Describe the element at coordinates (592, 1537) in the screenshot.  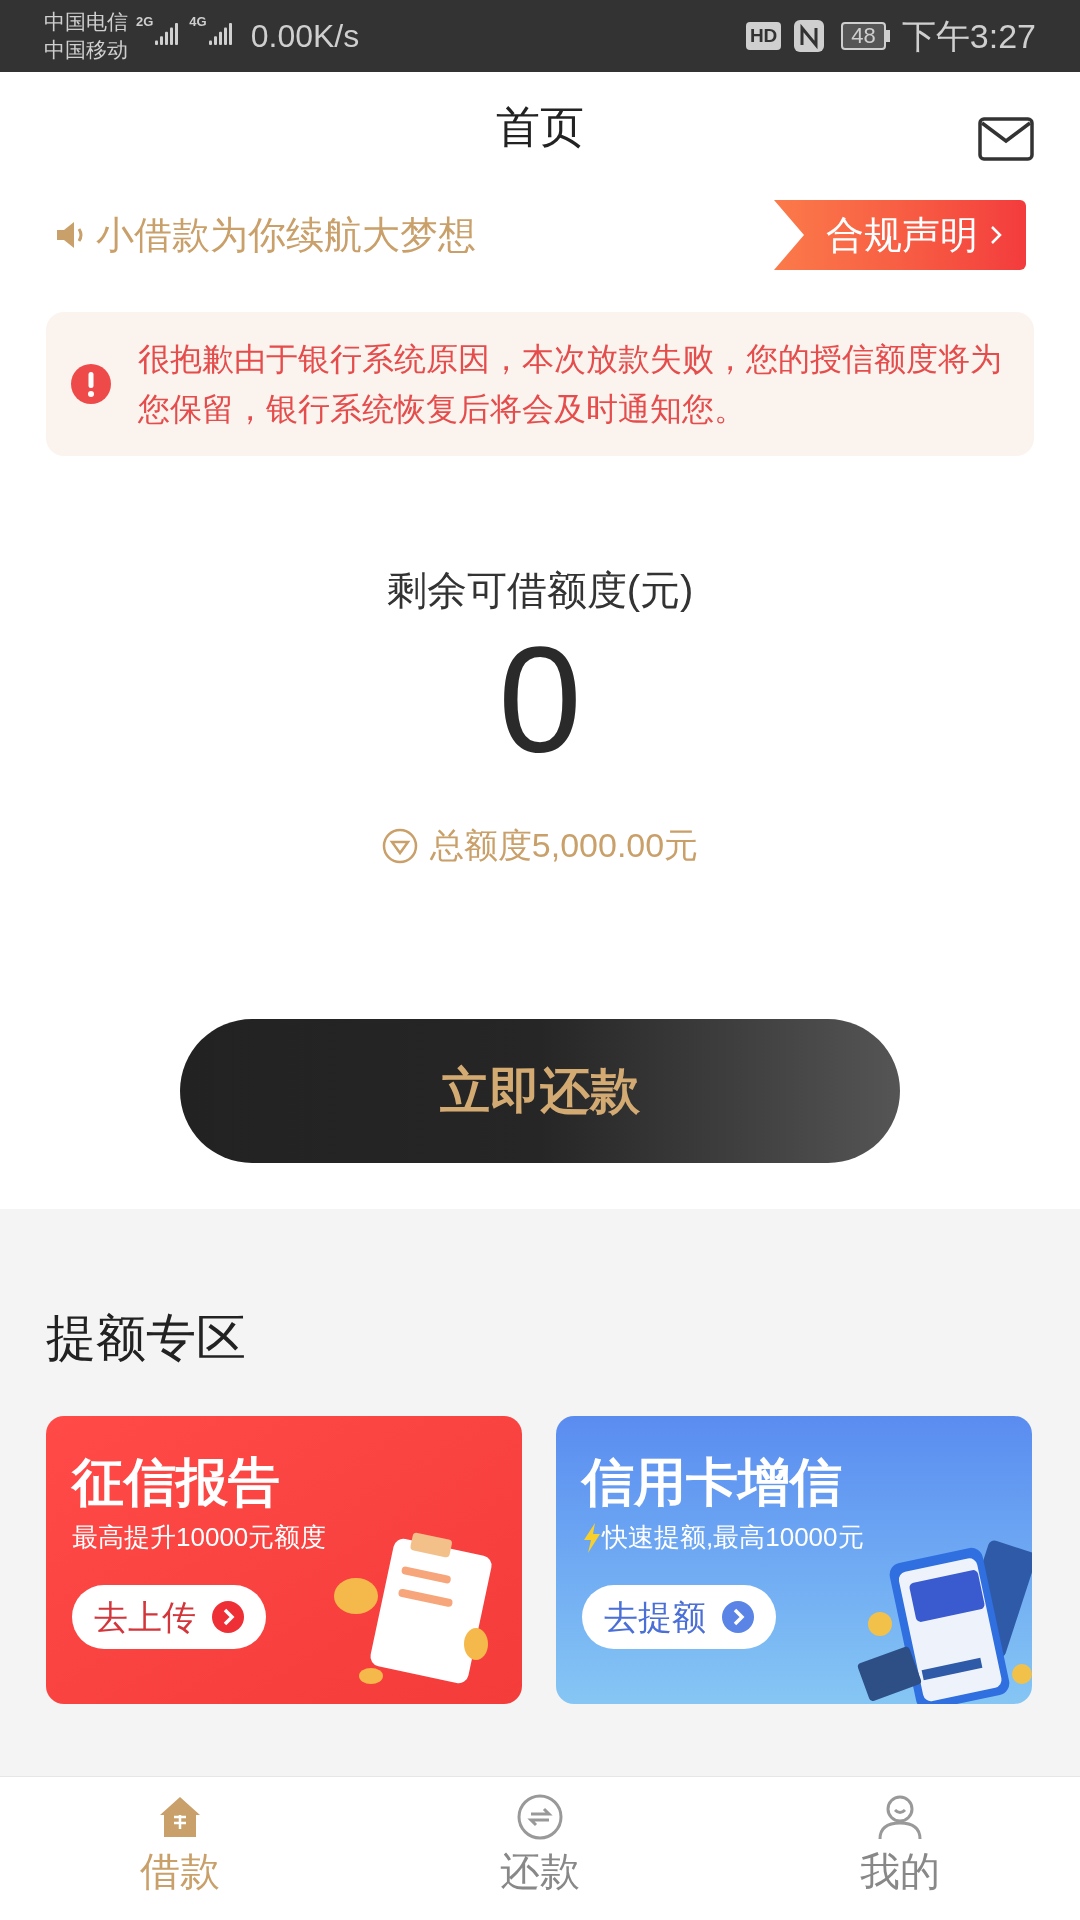
I see `lightning-icon` at that location.